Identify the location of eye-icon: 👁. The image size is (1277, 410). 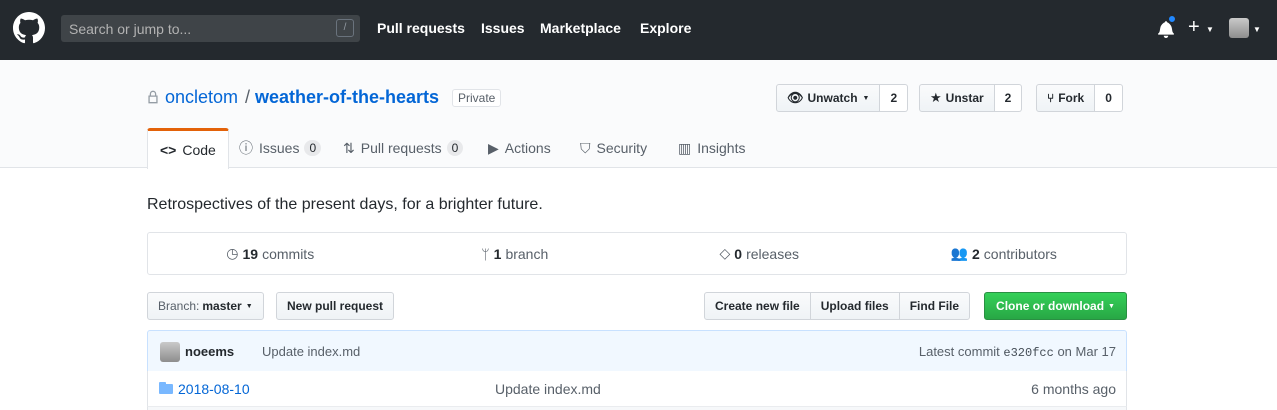
(795, 97).